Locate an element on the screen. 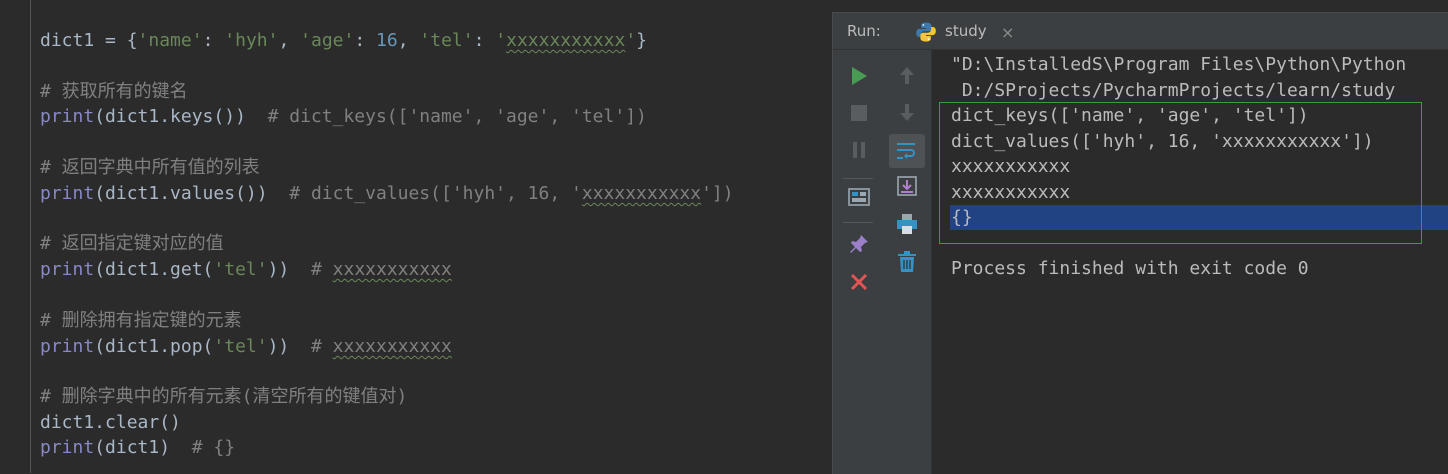  trash-icon is located at coordinates (907, 262).